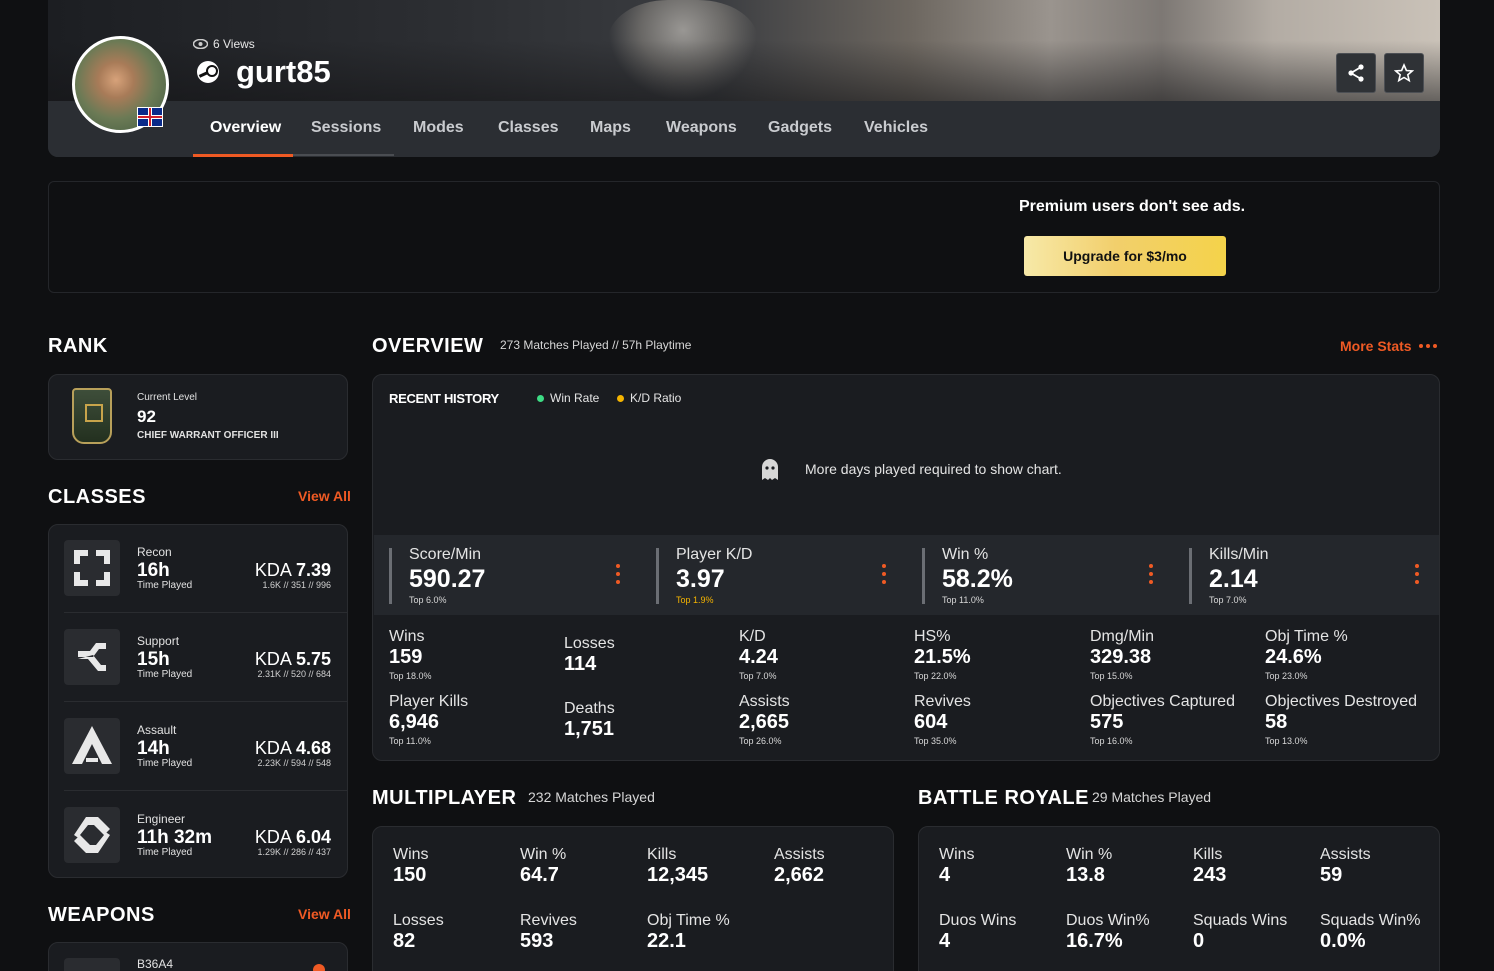 This screenshot has height=971, width=1494. I want to click on rank-insignia-icon, so click(92, 416).